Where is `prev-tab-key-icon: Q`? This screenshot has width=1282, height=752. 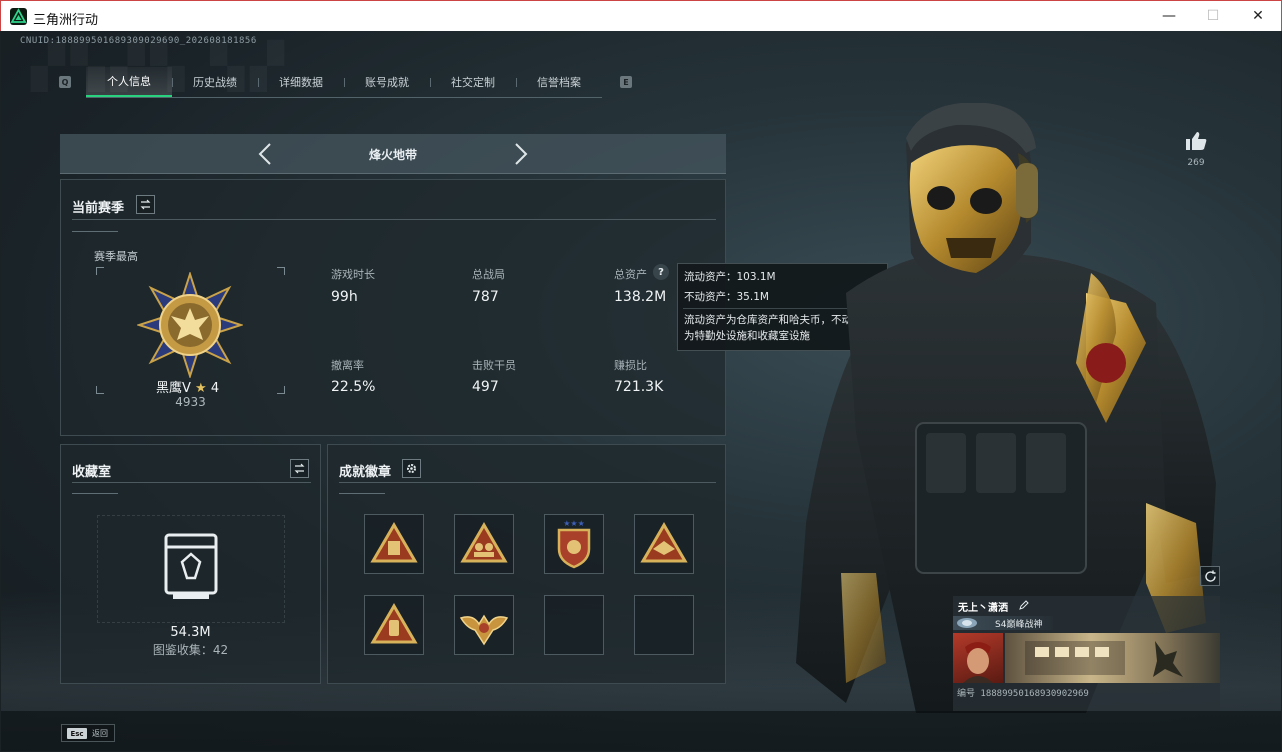 prev-tab-key-icon: Q is located at coordinates (65, 82).